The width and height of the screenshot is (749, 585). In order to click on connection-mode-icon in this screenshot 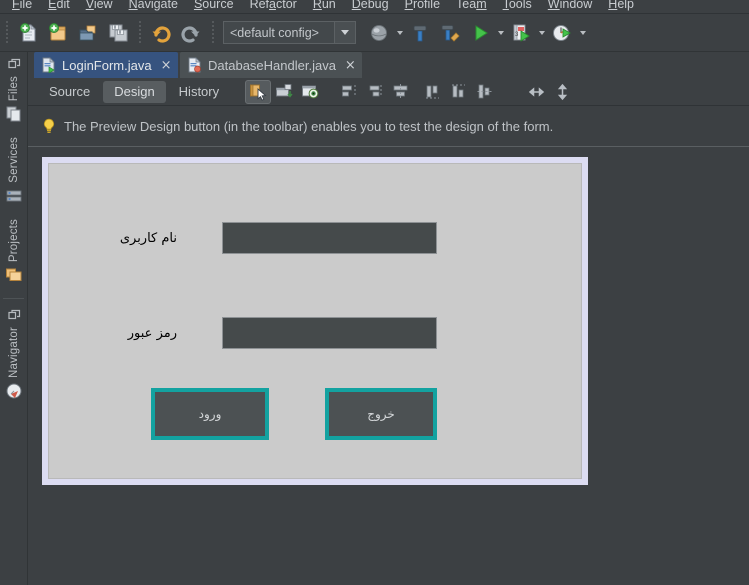, I will do `click(284, 92)`.